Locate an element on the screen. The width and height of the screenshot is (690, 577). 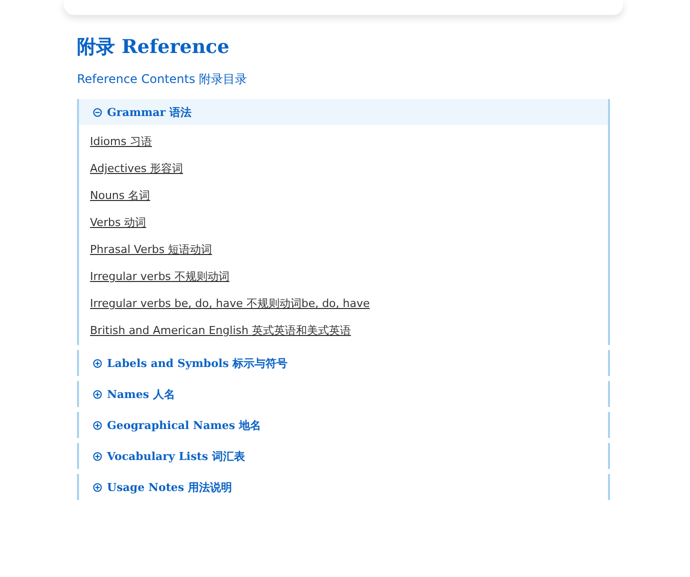
reference-link: British and American English 英式英语和美式英语 is located at coordinates (220, 331).